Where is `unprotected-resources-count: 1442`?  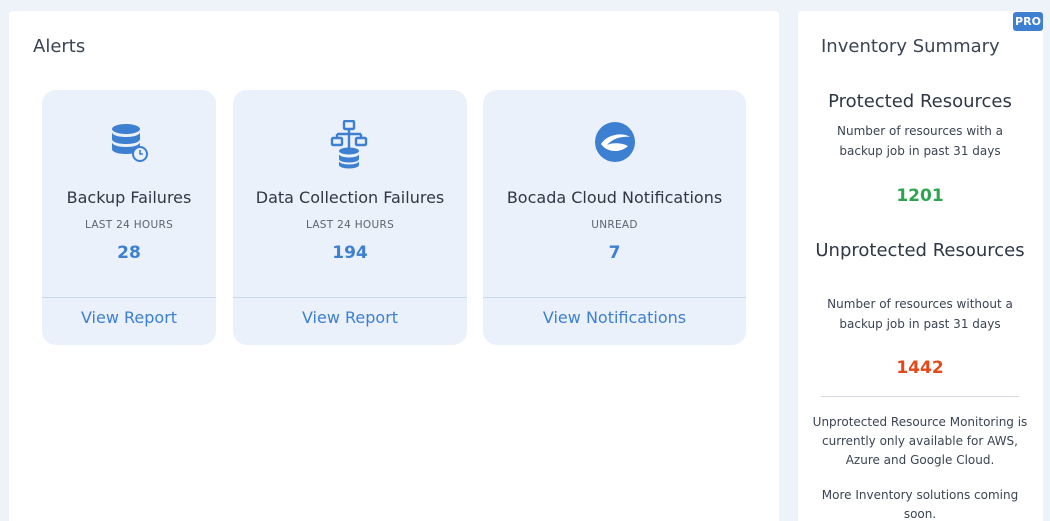
unprotected-resources-count: 1442 is located at coordinates (920, 368).